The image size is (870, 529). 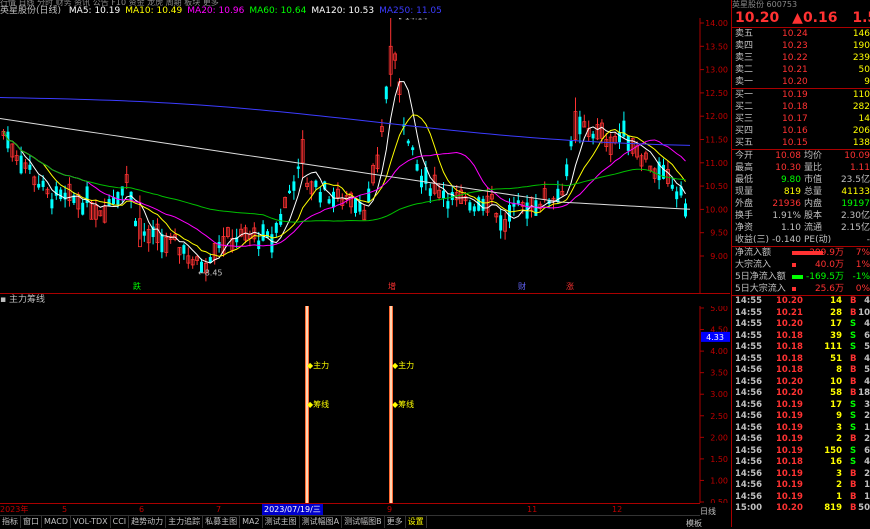 What do you see at coordinates (719, 394) in the screenshot?
I see `panel-axis-tick: 3.00` at bounding box center [719, 394].